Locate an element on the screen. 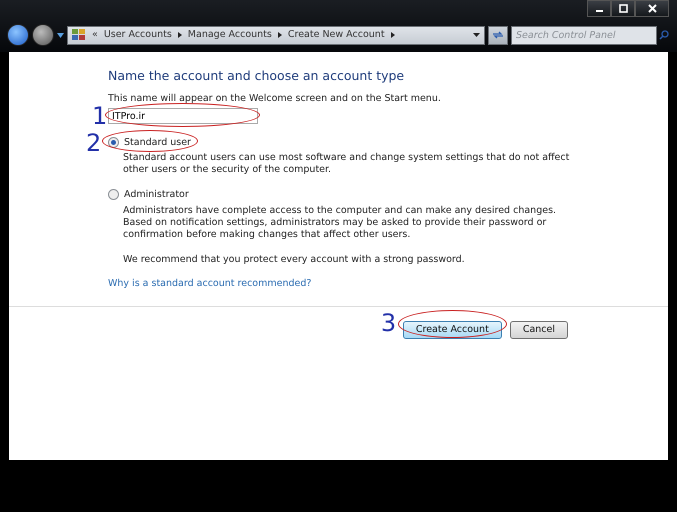  breadcrumb-item: User Accounts is located at coordinates (138, 35).